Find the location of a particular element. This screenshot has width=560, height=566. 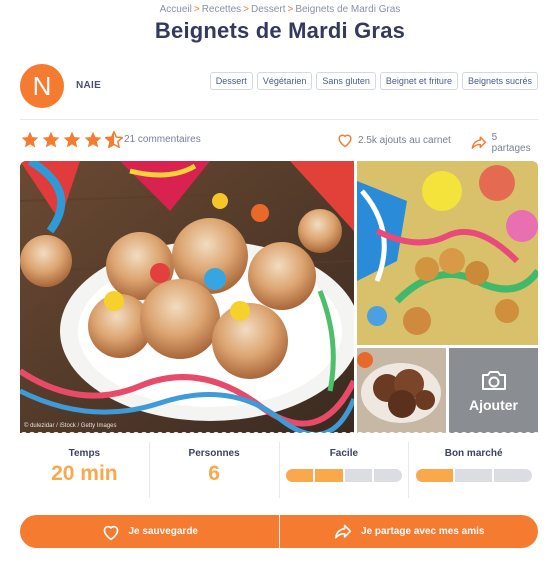

cost-meter is located at coordinates (473, 475).